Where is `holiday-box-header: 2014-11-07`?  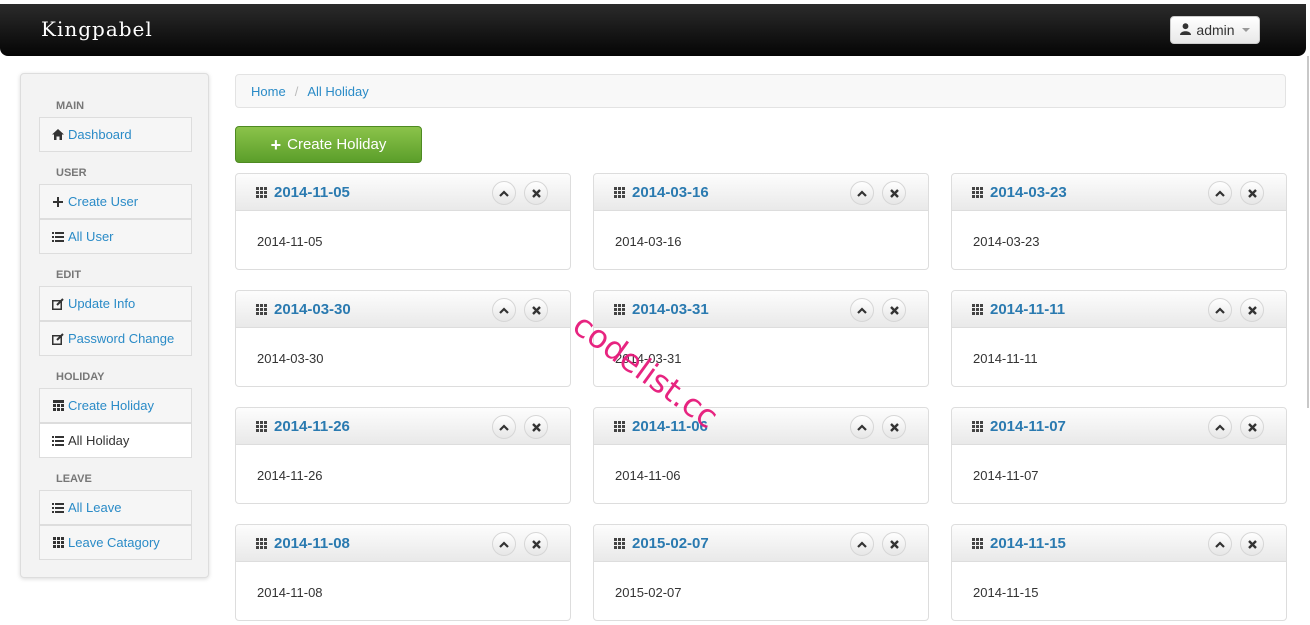
holiday-box-header: 2014-11-07 is located at coordinates (1119, 426).